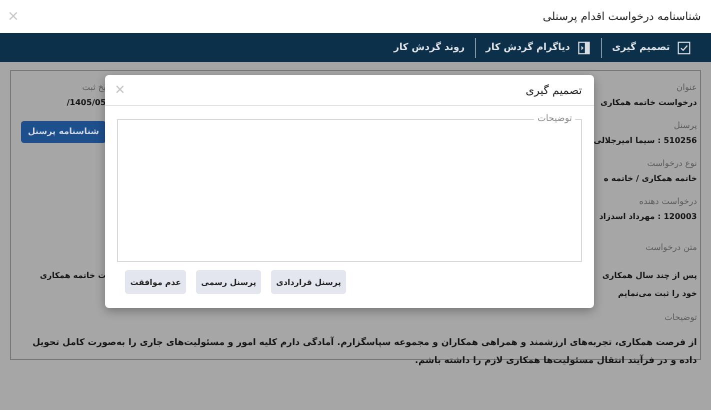  What do you see at coordinates (686, 88) in the screenshot?
I see `field-label: عنوان` at bounding box center [686, 88].